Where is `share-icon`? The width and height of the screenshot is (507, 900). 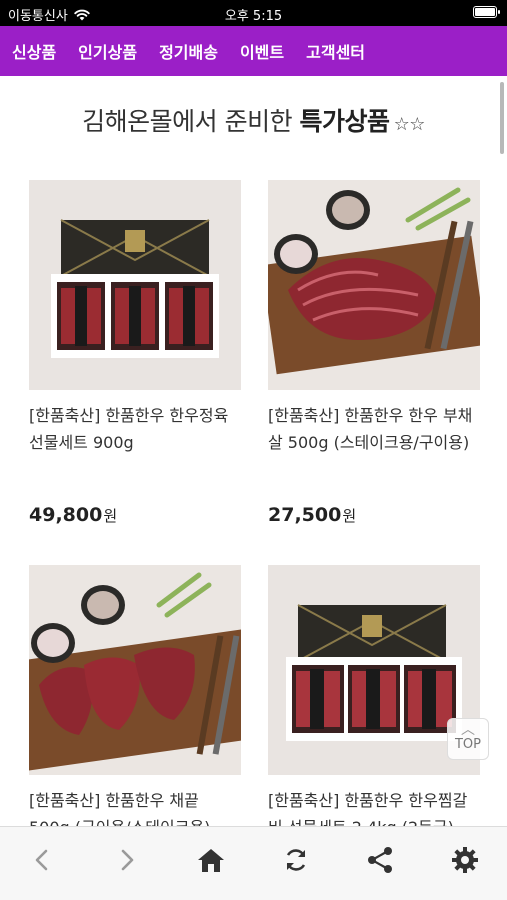 share-icon is located at coordinates (380, 859).